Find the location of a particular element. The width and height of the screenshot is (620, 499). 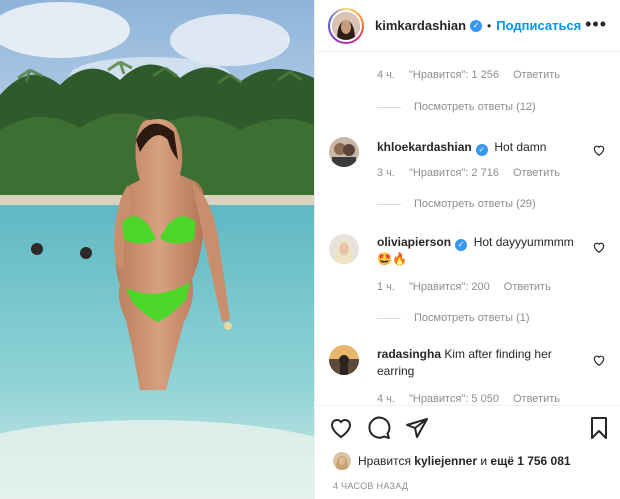

view-replies-button: Посмотреть ответы (29) is located at coordinates (456, 204).